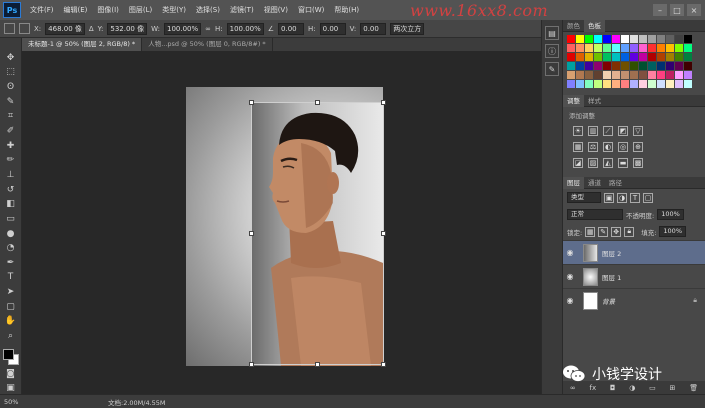  What do you see at coordinates (11, 175) in the screenshot?
I see `stamp-tool-icon: ⊥` at bounding box center [11, 175].